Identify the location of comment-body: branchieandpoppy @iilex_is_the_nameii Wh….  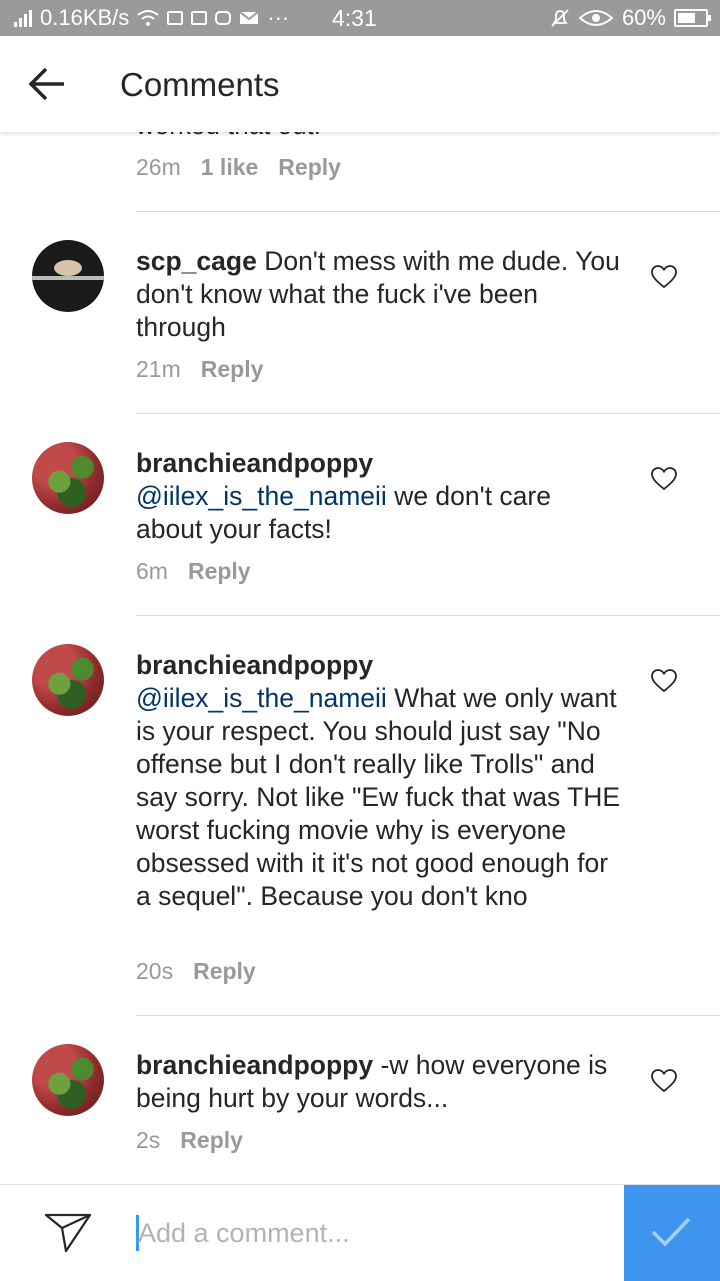
(378, 781).